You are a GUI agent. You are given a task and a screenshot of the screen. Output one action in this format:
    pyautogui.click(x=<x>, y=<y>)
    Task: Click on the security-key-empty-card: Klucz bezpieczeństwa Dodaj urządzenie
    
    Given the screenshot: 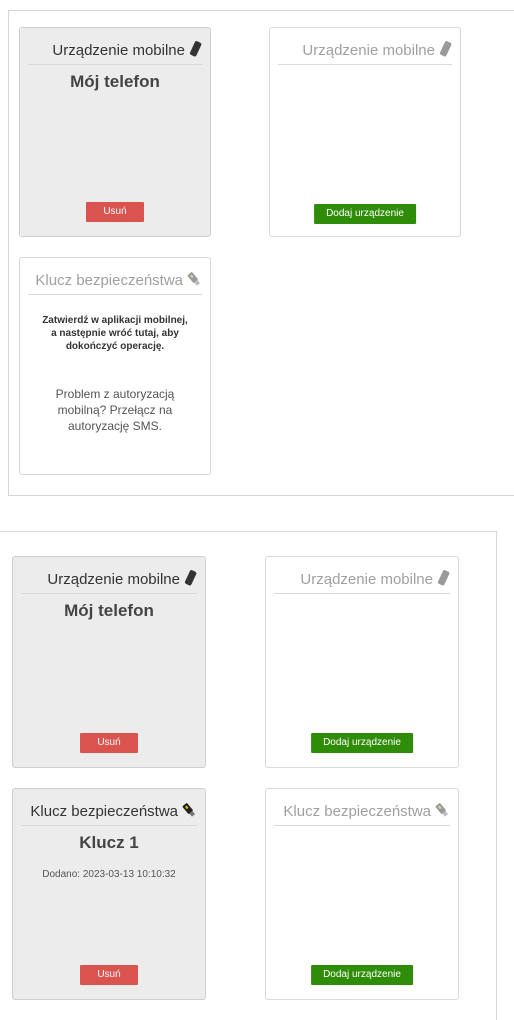 What is the action you would take?
    pyautogui.click(x=362, y=894)
    